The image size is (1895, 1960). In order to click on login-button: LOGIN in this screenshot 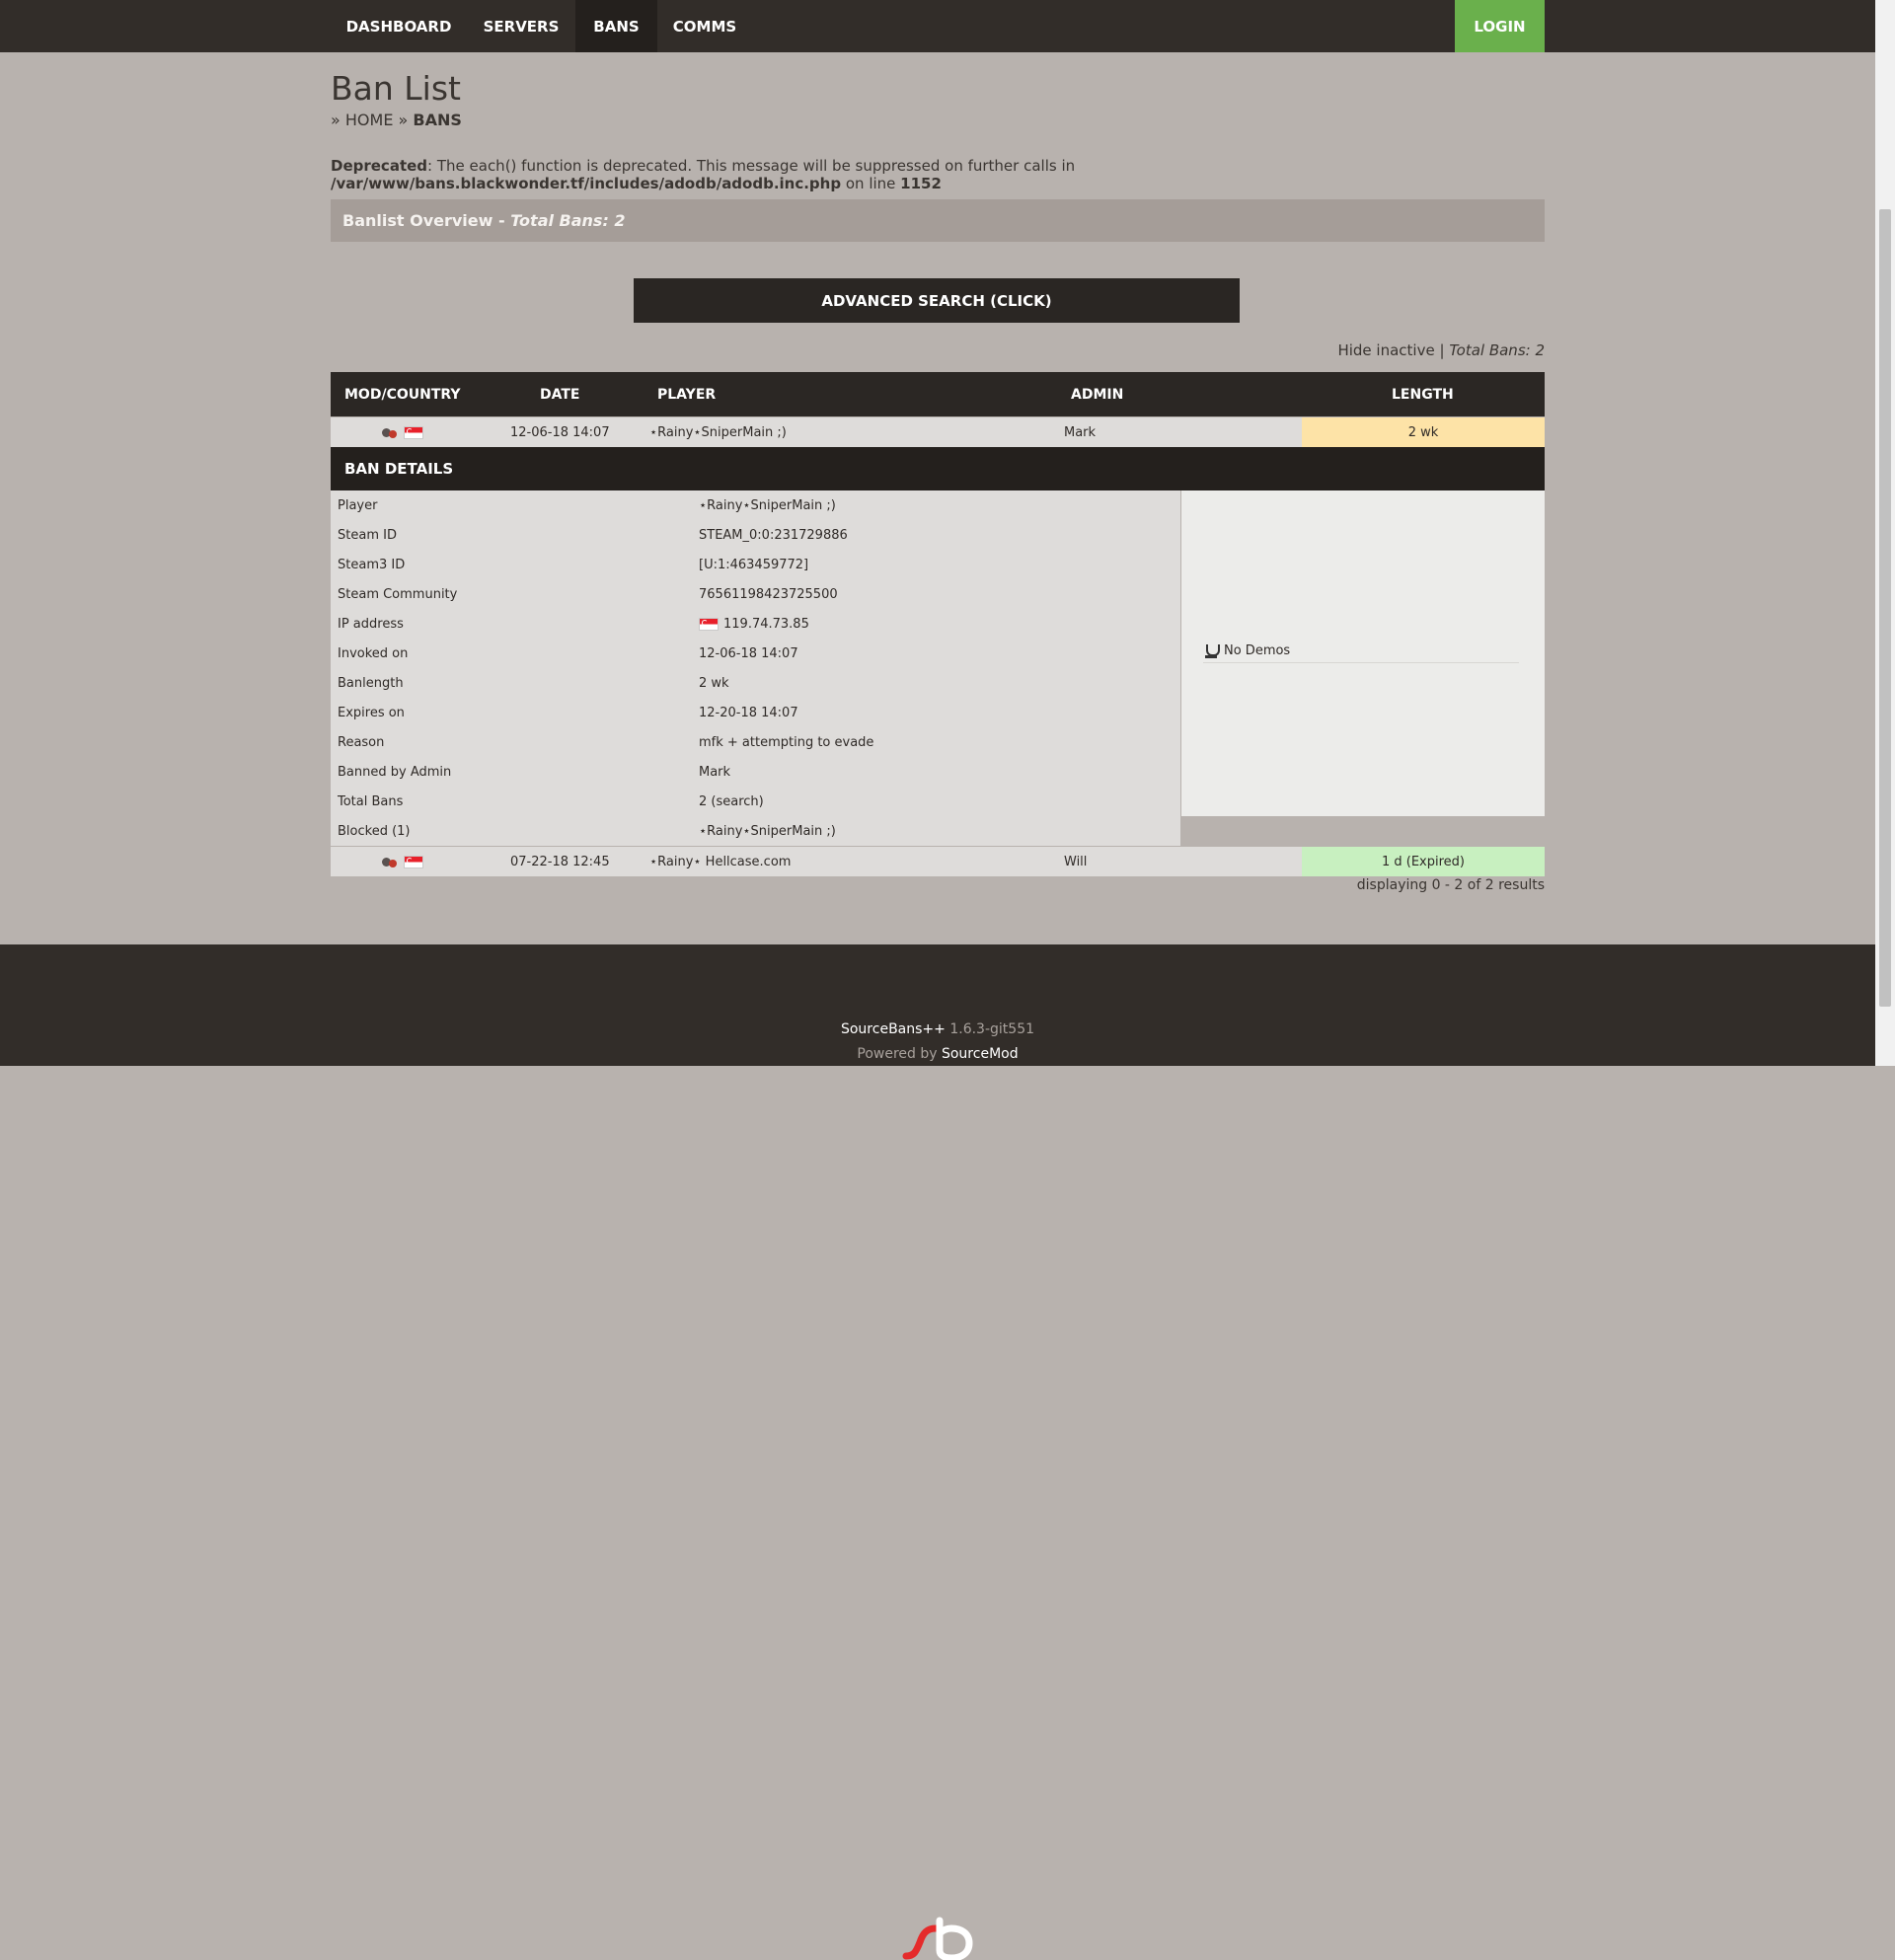, I will do `click(1500, 26)`.